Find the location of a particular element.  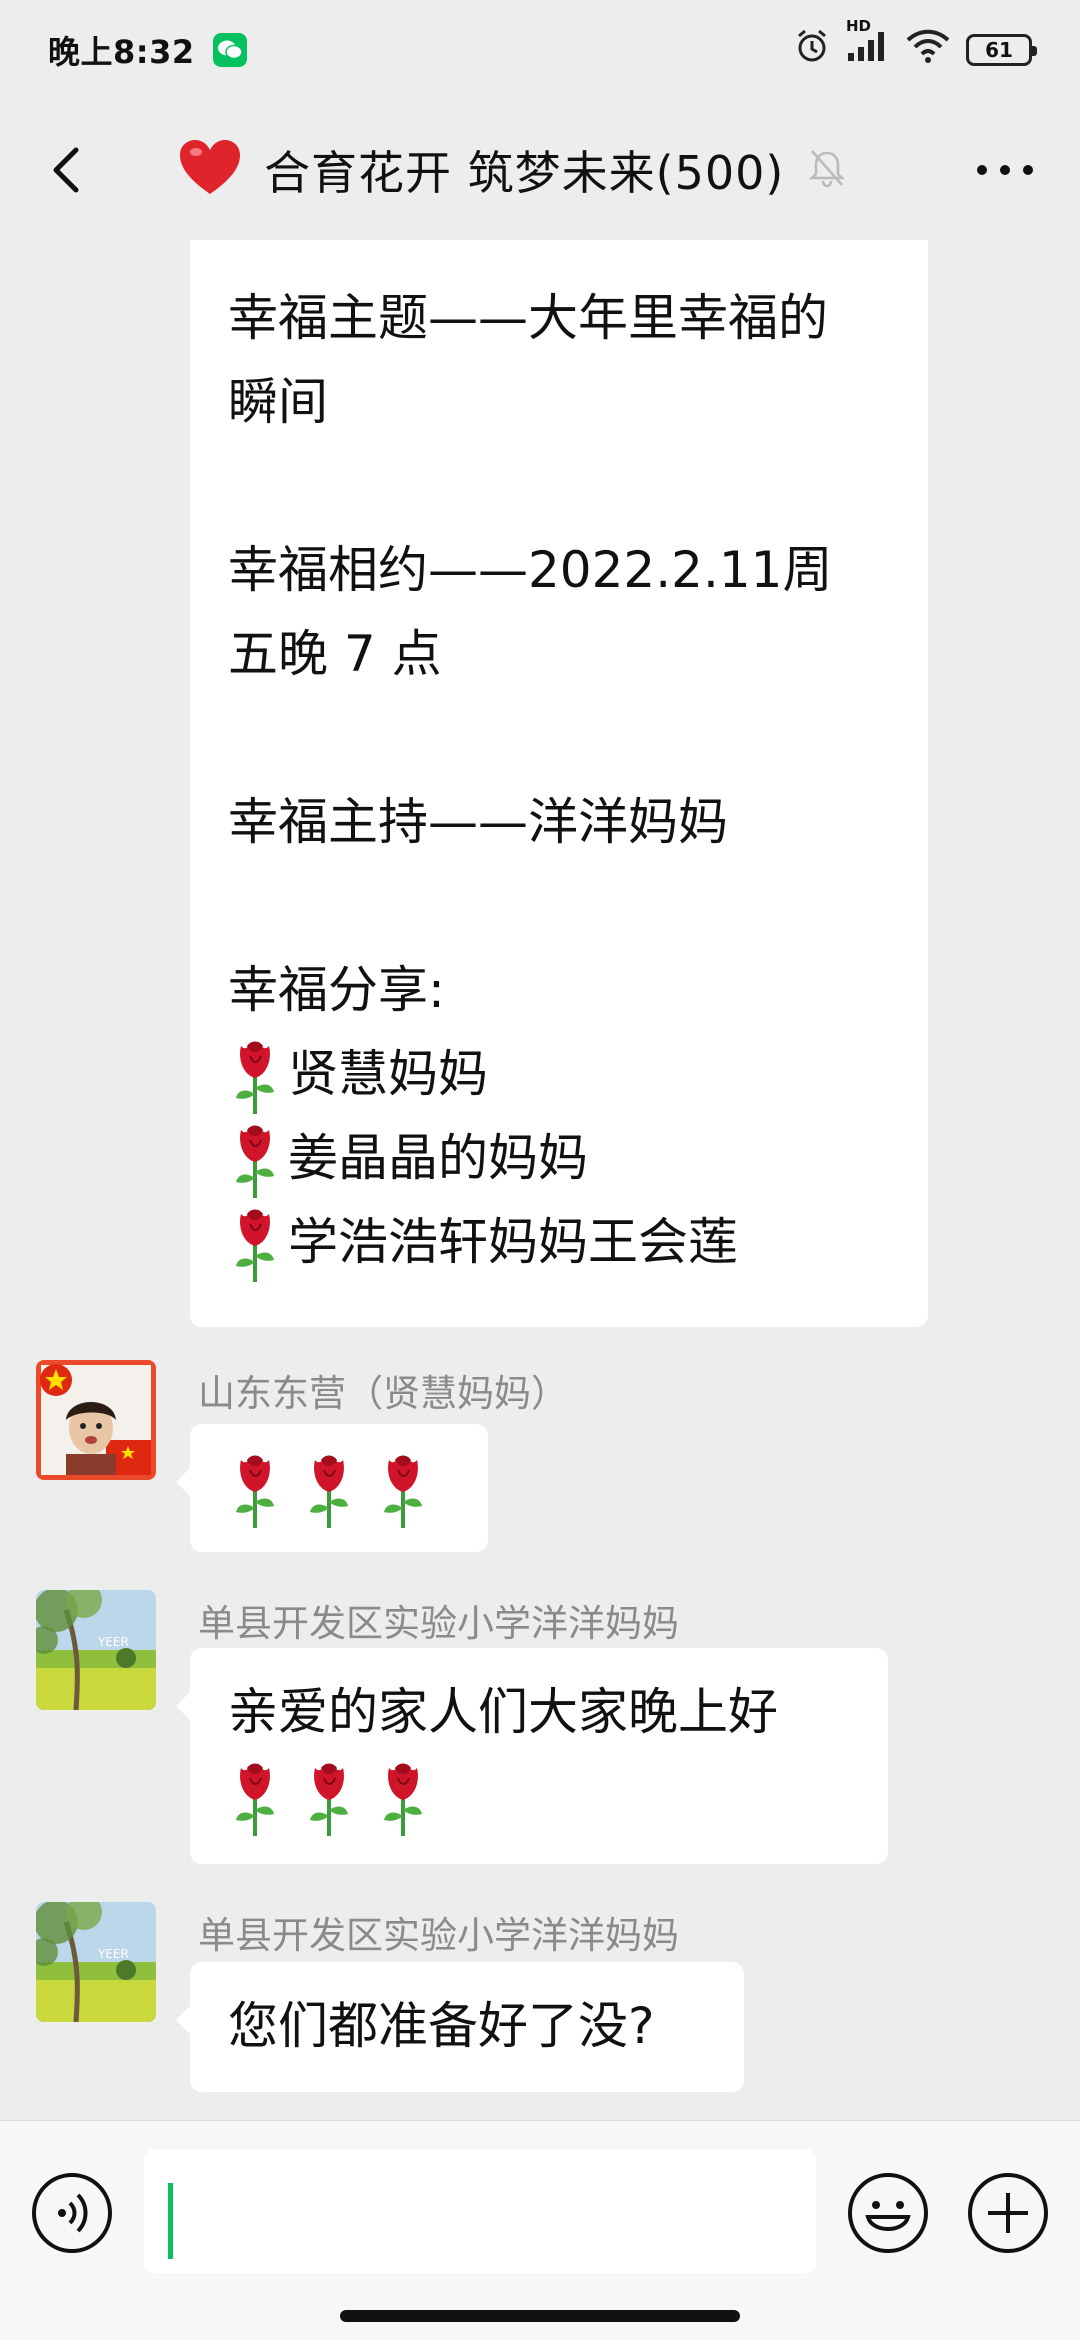

message-line: 姜晶晶的妈妈 is located at coordinates (559, 1158).